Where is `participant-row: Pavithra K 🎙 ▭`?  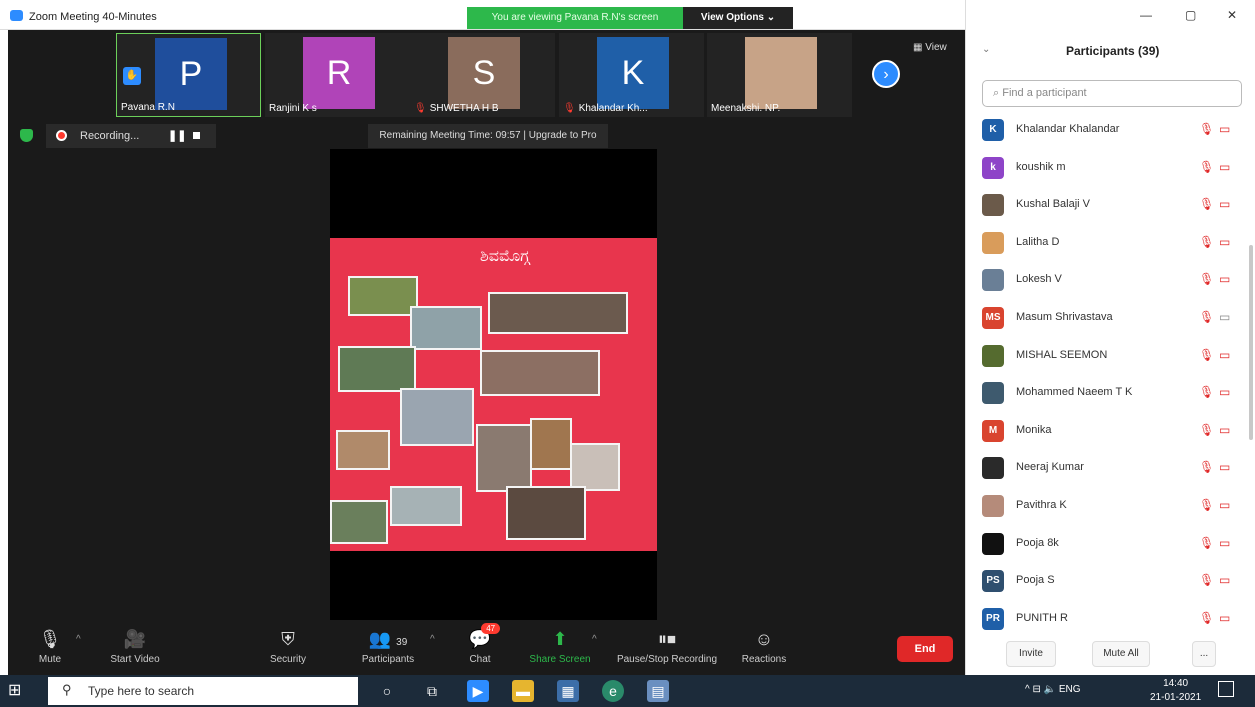 participant-row: Pavithra K 🎙 ▭ is located at coordinates (1106, 508).